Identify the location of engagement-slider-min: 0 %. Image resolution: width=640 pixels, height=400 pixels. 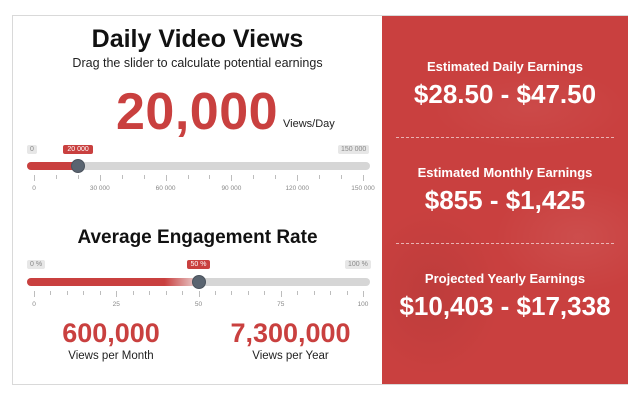
(36, 264).